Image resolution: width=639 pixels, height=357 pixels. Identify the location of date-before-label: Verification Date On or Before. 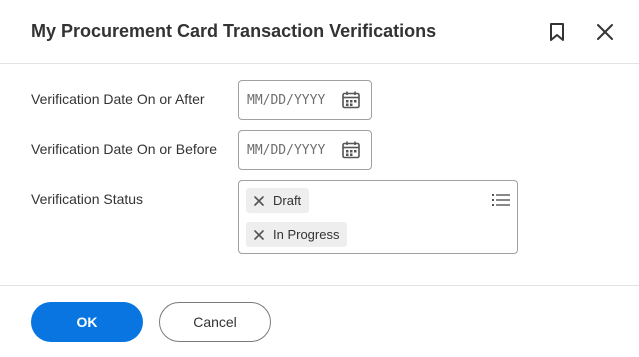
(124, 149).